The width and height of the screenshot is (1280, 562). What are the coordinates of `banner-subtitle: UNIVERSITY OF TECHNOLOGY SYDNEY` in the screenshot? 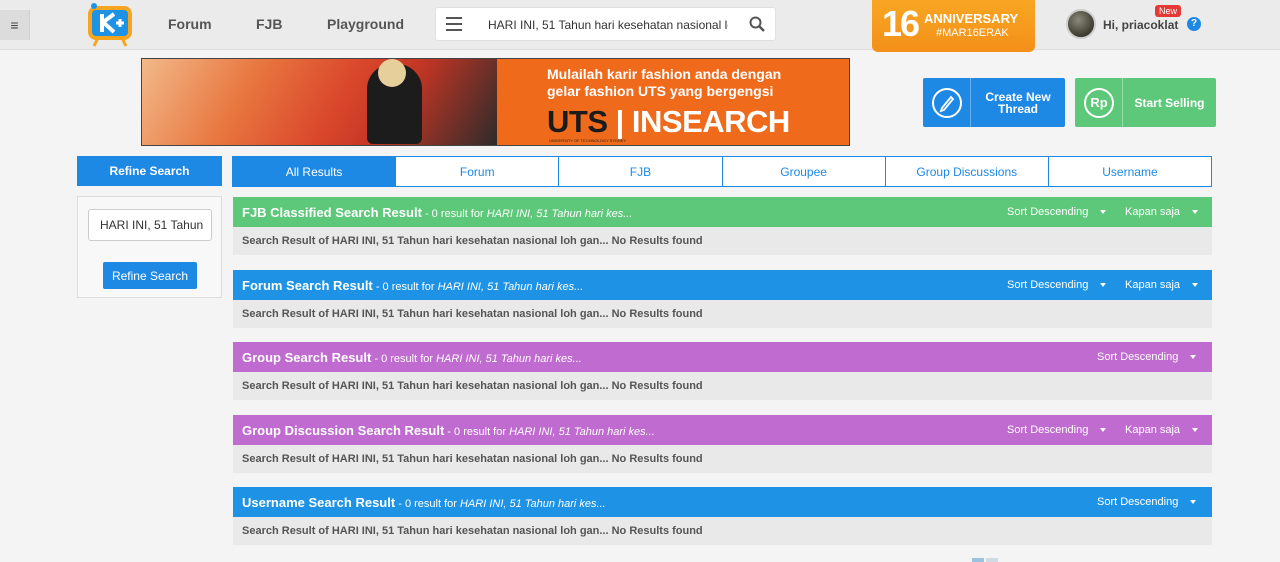 It's located at (588, 140).